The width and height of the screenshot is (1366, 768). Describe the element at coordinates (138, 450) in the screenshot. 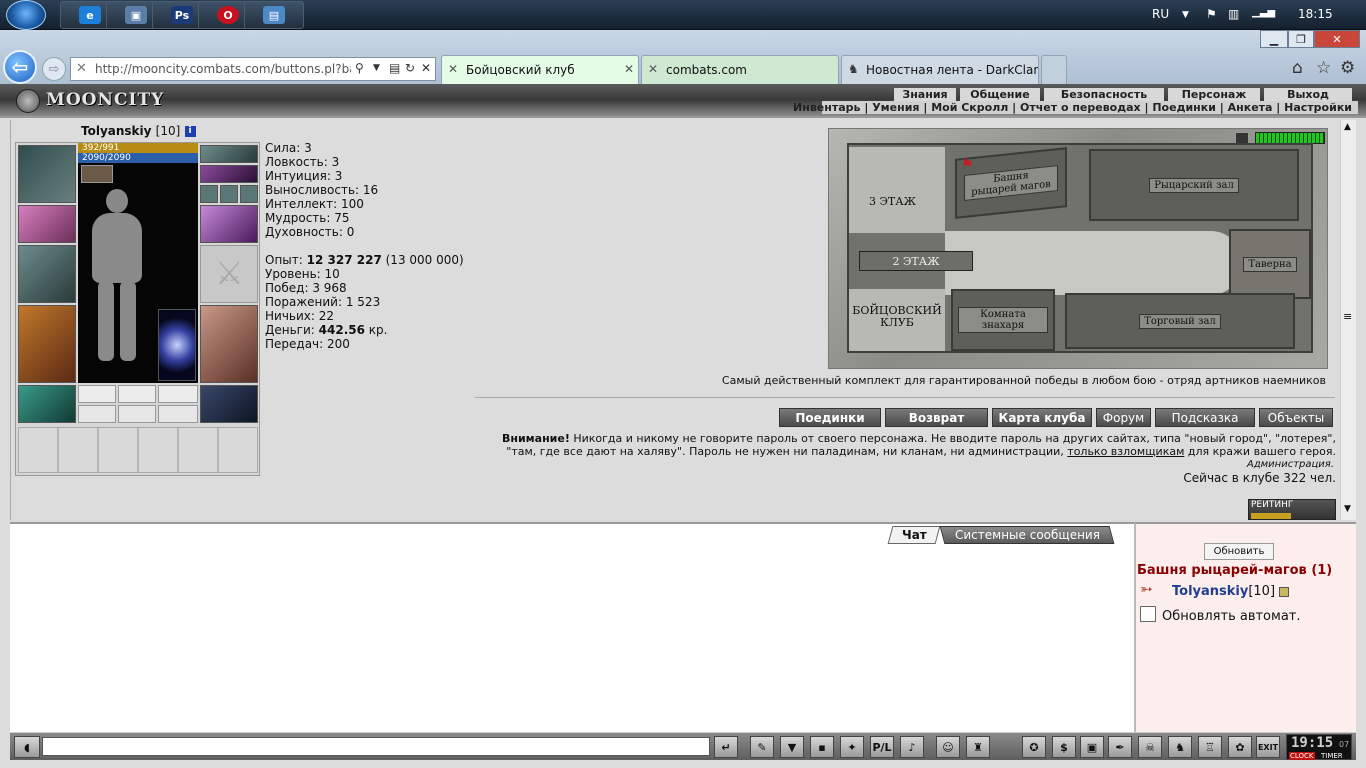

I see `empty-scroll-slots` at that location.